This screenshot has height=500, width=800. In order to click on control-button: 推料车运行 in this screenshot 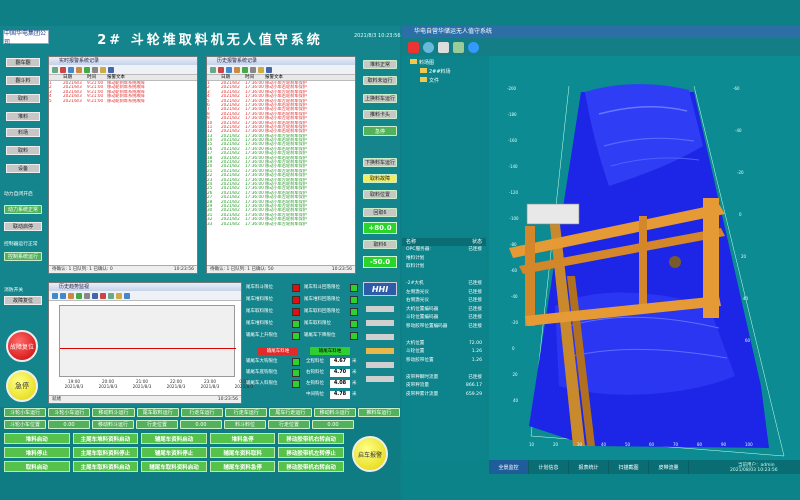, I will do `click(378, 412)`.